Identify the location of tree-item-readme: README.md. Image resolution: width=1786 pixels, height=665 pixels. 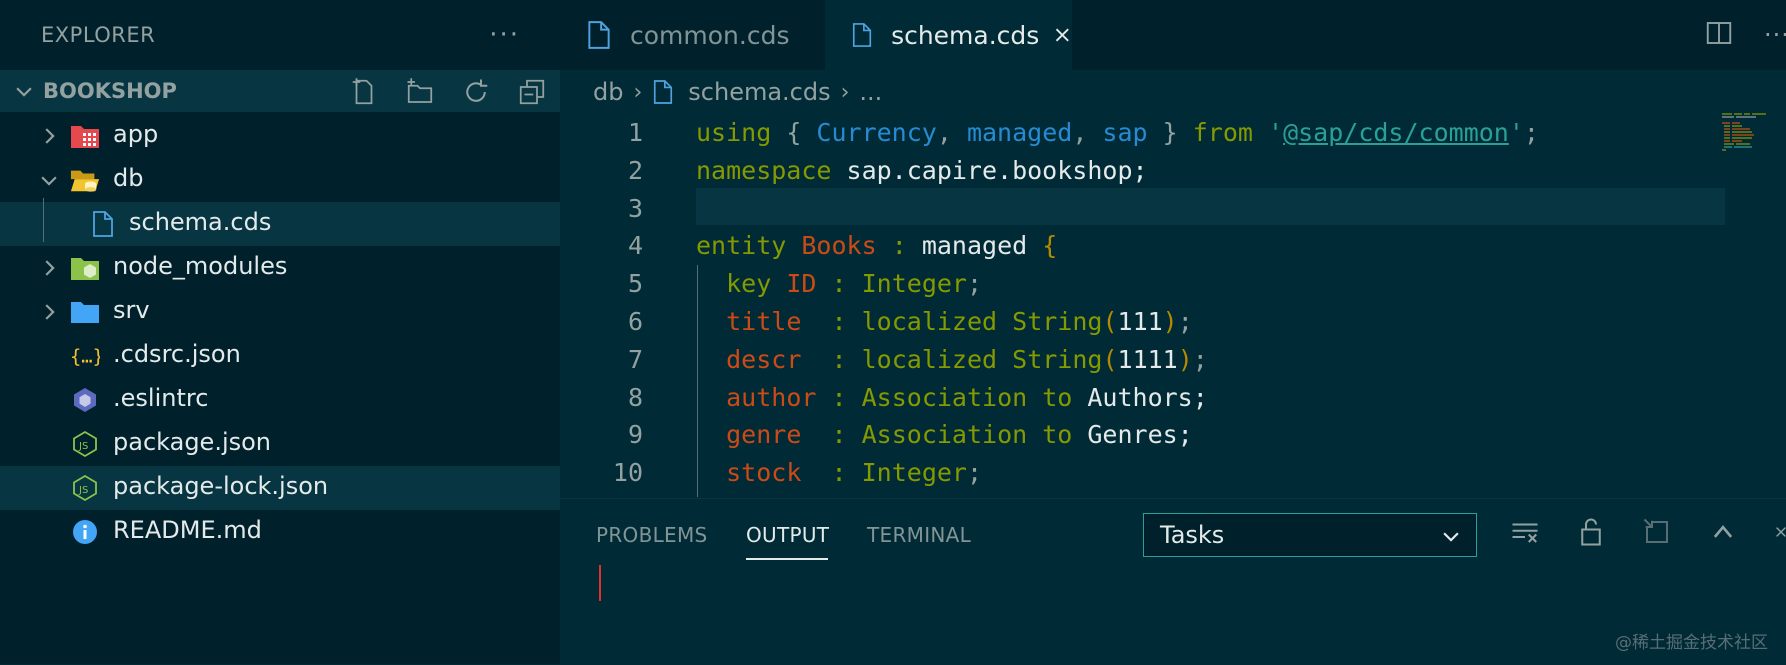
(280, 532).